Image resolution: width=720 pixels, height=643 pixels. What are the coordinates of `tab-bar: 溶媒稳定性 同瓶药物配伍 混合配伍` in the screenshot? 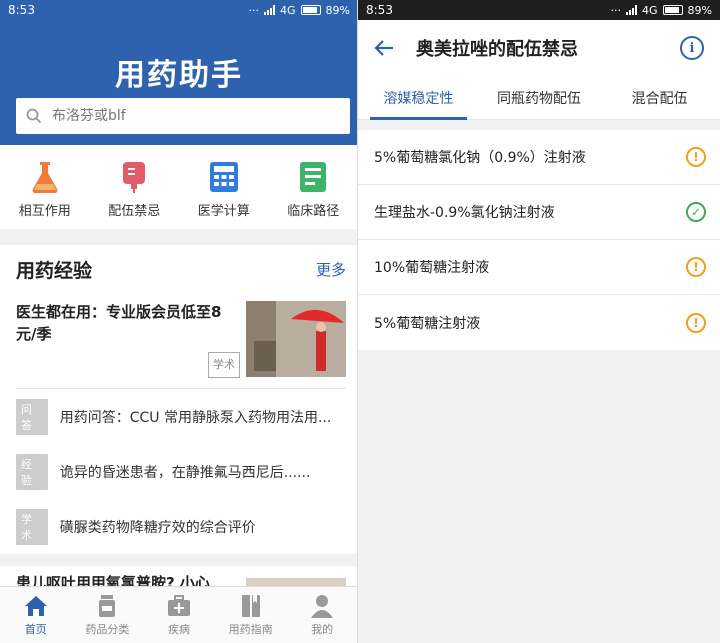 It's located at (539, 98).